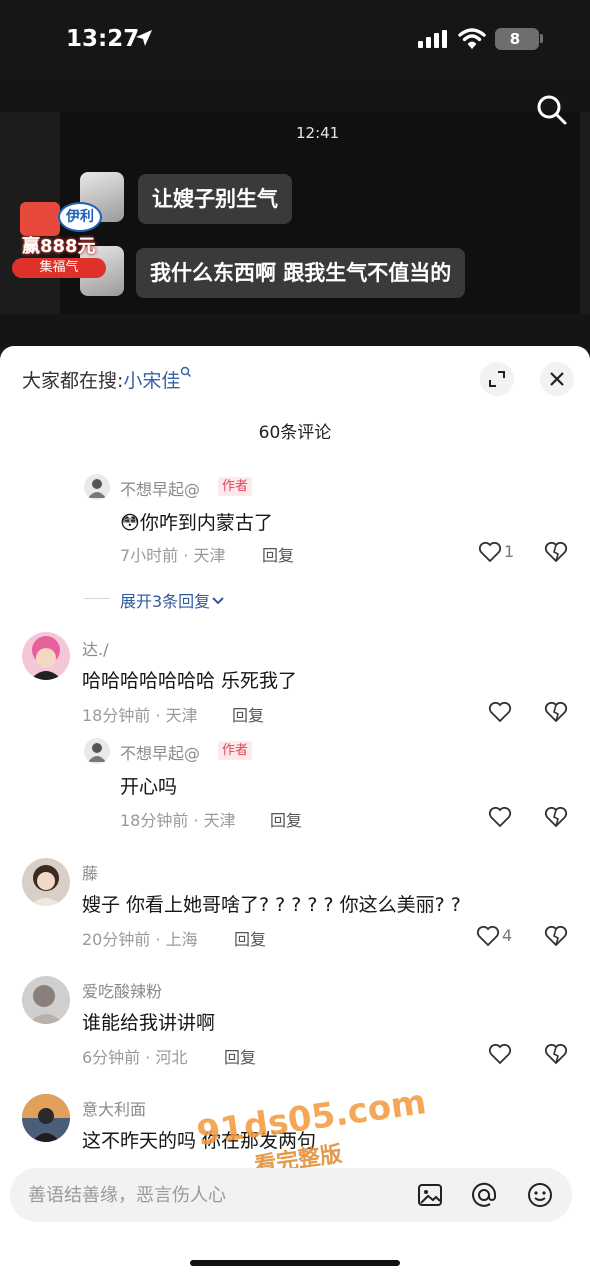 The image size is (590, 1280). I want to click on promo-widget: 伊利 赢888元 集福气, so click(58, 237).